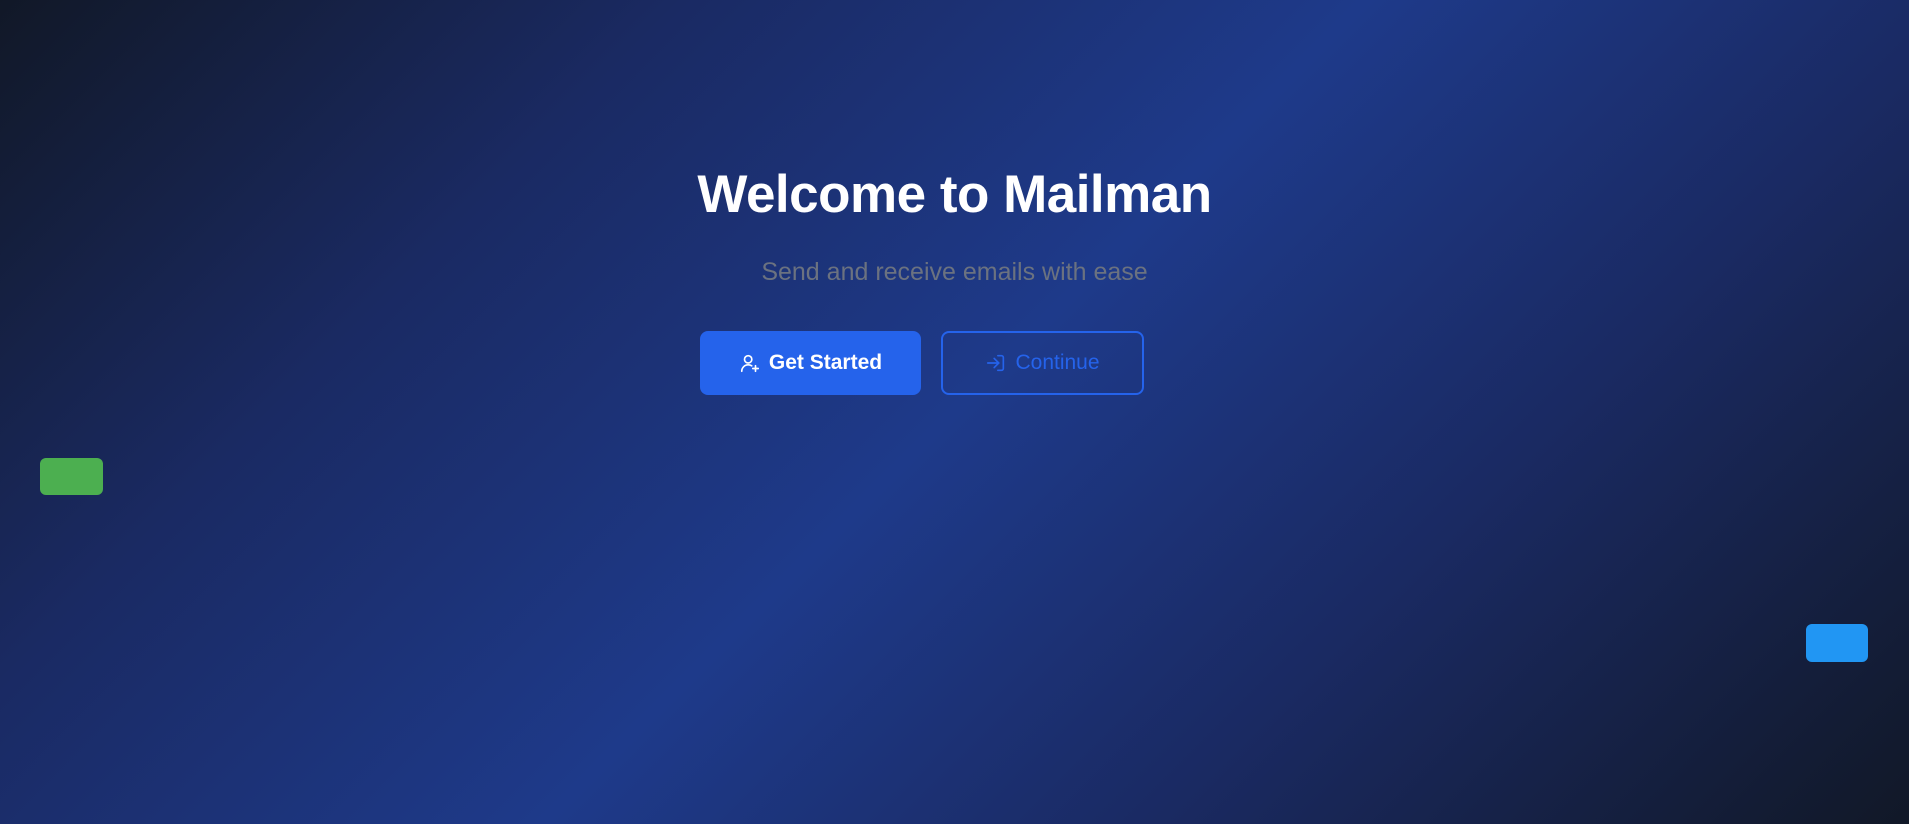  I want to click on get-started-label: Get Started, so click(825, 362).